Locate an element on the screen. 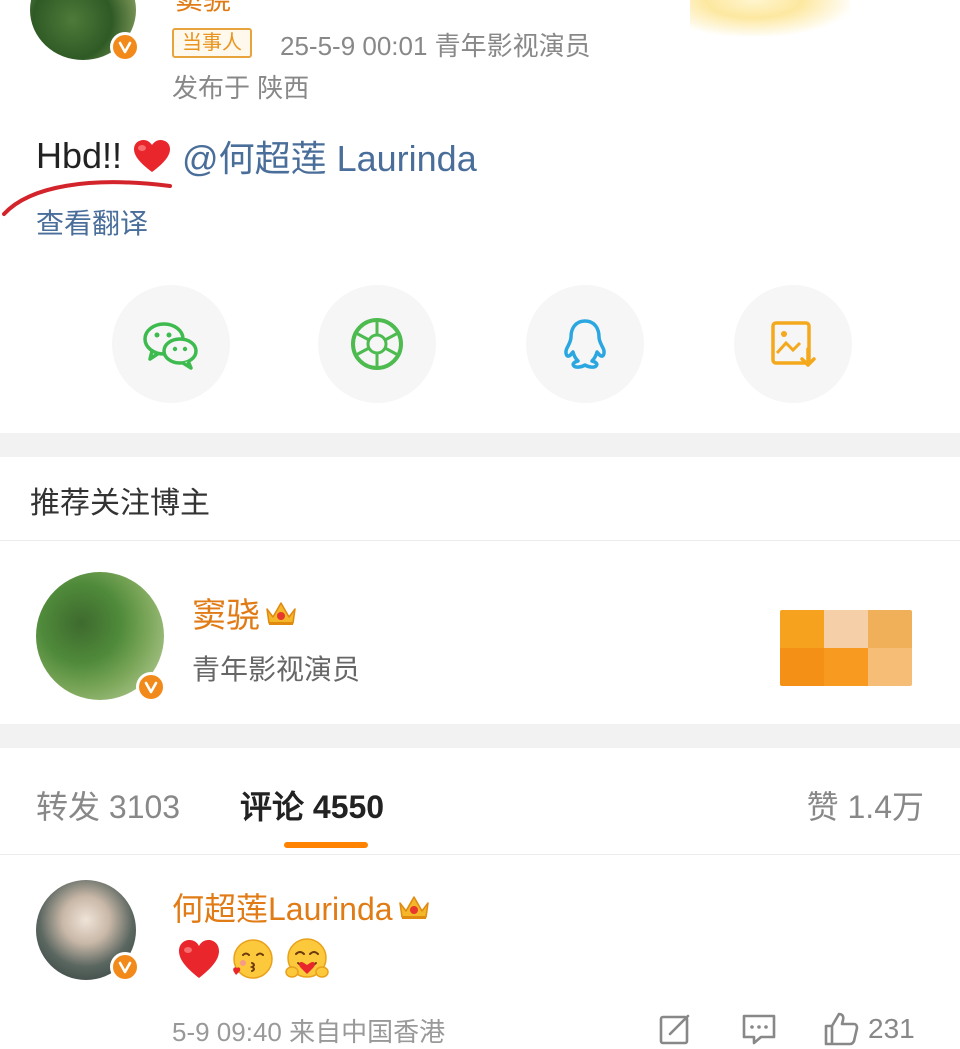  hug-emoji-icon is located at coordinates (307, 958).